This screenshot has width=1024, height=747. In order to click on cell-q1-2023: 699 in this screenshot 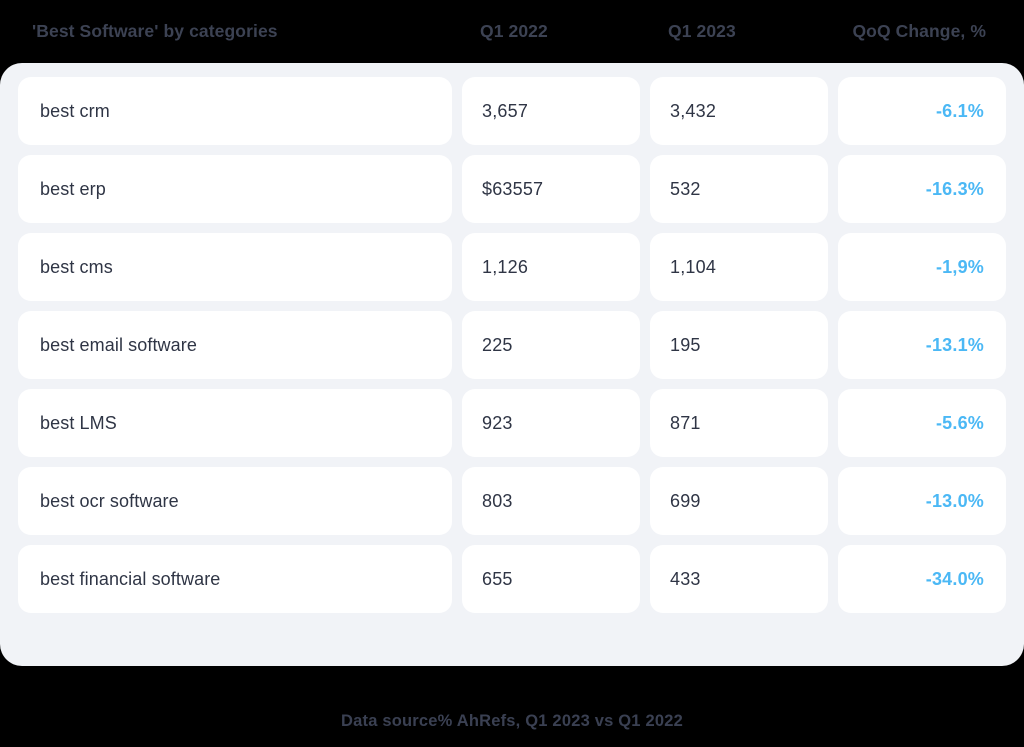, I will do `click(739, 501)`.